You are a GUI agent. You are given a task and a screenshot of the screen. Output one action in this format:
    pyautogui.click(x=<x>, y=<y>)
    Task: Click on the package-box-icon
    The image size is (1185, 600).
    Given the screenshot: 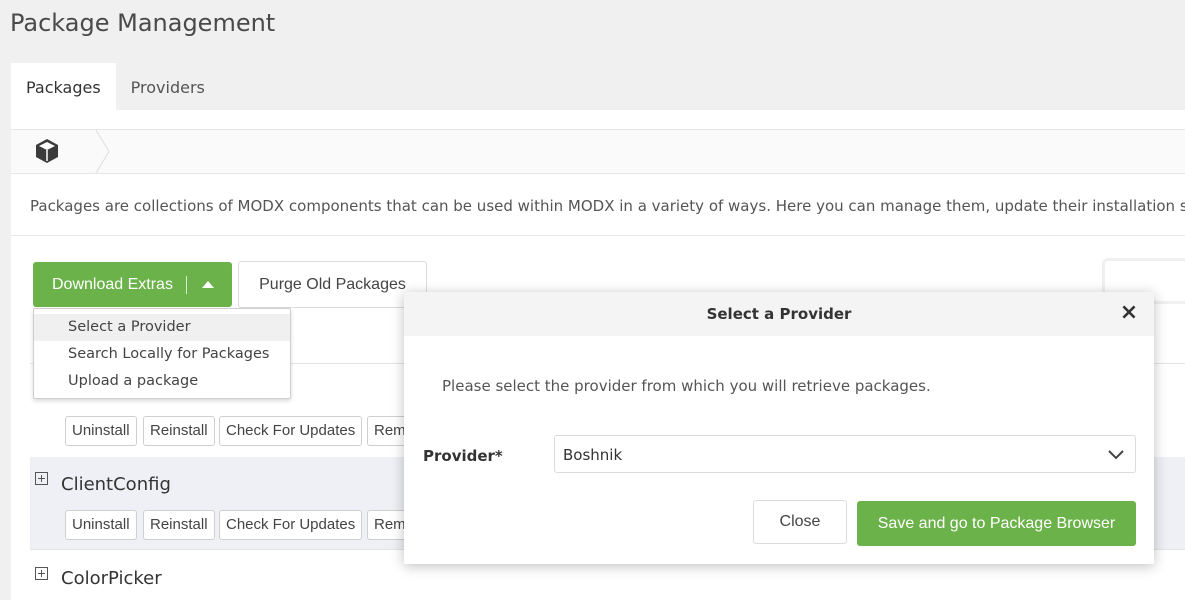 What is the action you would take?
    pyautogui.click(x=47, y=151)
    